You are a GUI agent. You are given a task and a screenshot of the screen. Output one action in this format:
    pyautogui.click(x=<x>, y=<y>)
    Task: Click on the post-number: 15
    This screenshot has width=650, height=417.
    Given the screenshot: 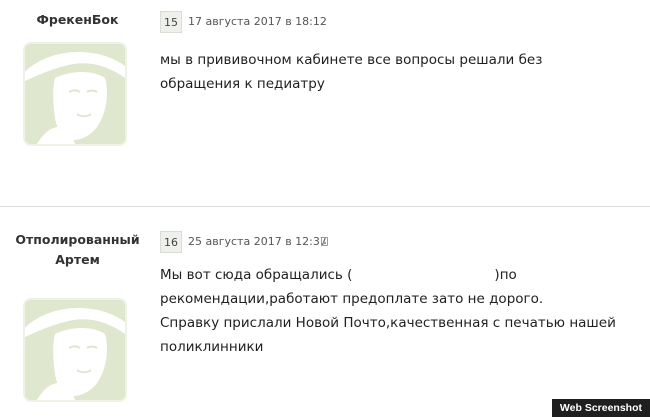 What is the action you would take?
    pyautogui.click(x=171, y=22)
    